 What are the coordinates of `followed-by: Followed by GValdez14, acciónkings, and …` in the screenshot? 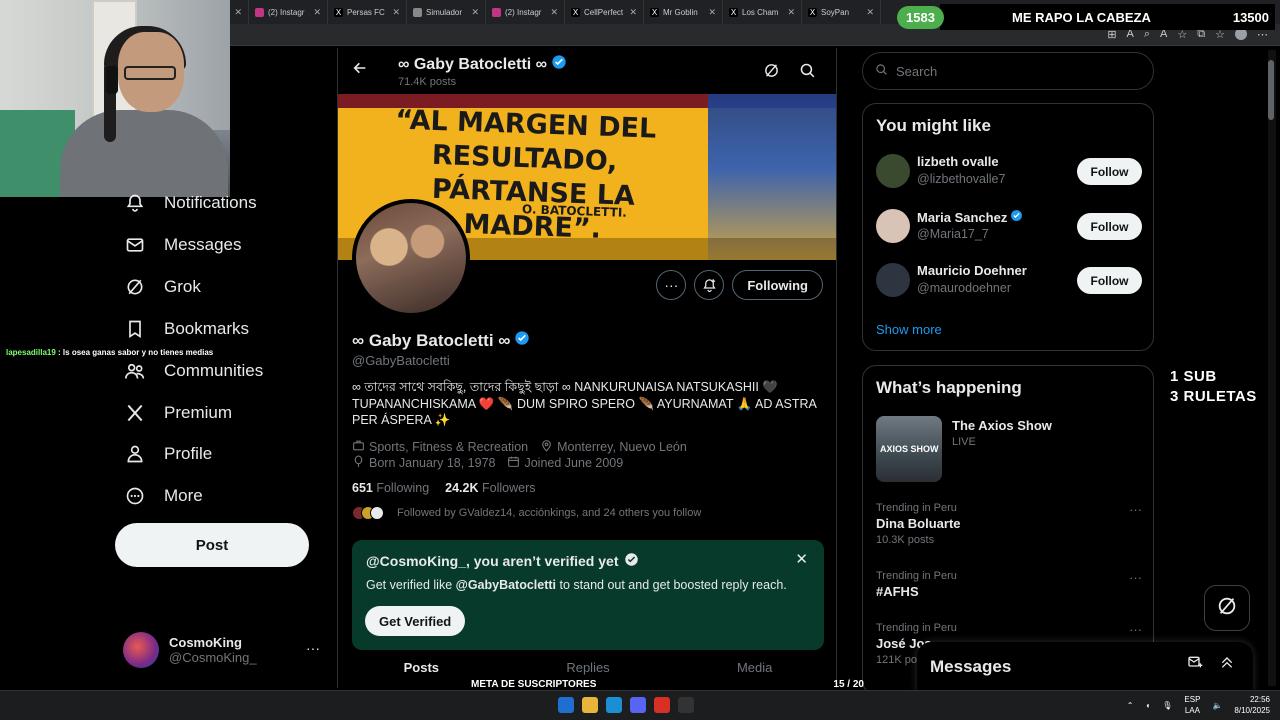 It's located at (526, 513).